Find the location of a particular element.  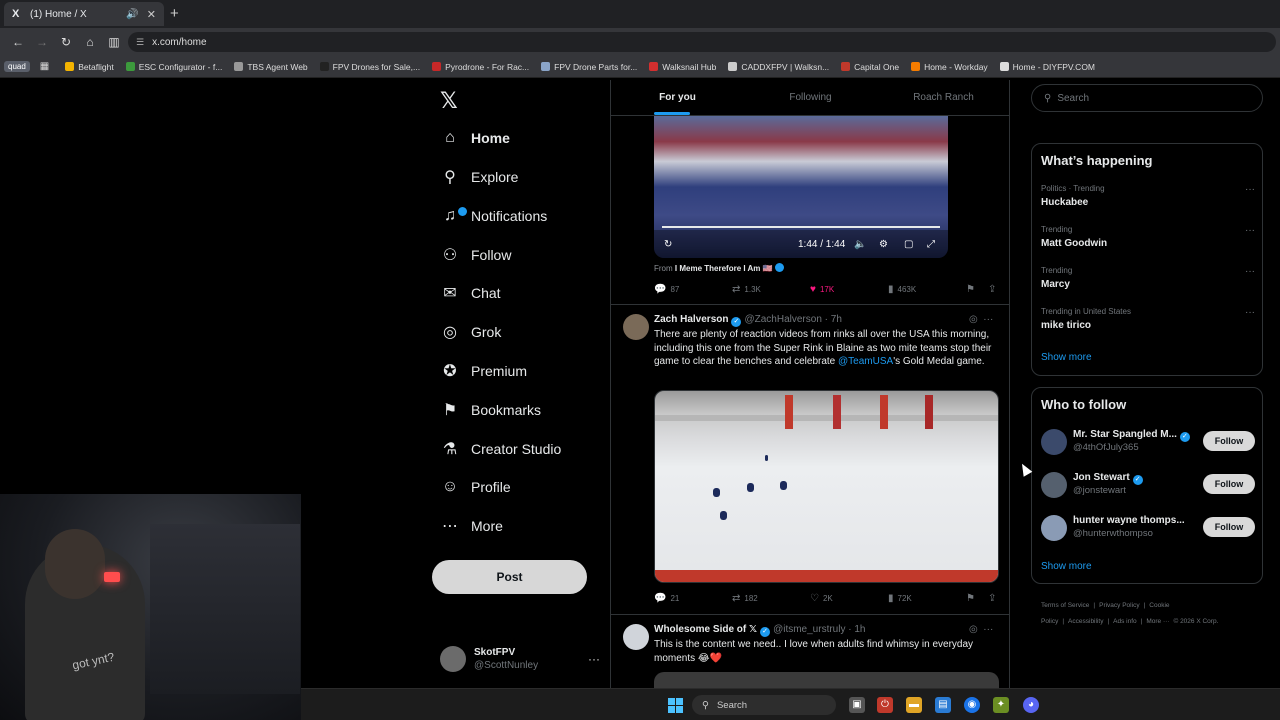

more-icon: ··· is located at coordinates (988, 319).